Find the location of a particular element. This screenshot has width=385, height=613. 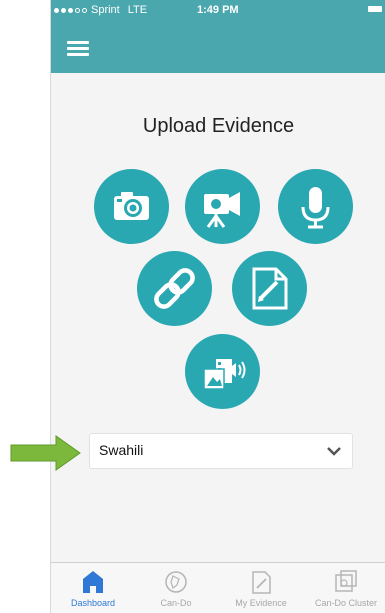

page-title: Upload Evidence is located at coordinates (218, 126).